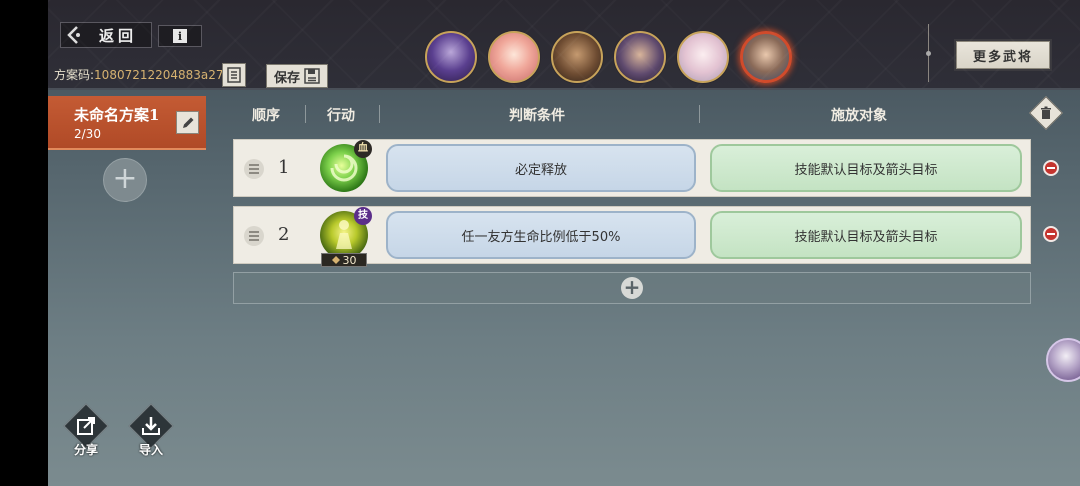 The height and width of the screenshot is (486, 1080). Describe the element at coordinates (86, 426) in the screenshot. I see `share-icon` at that location.